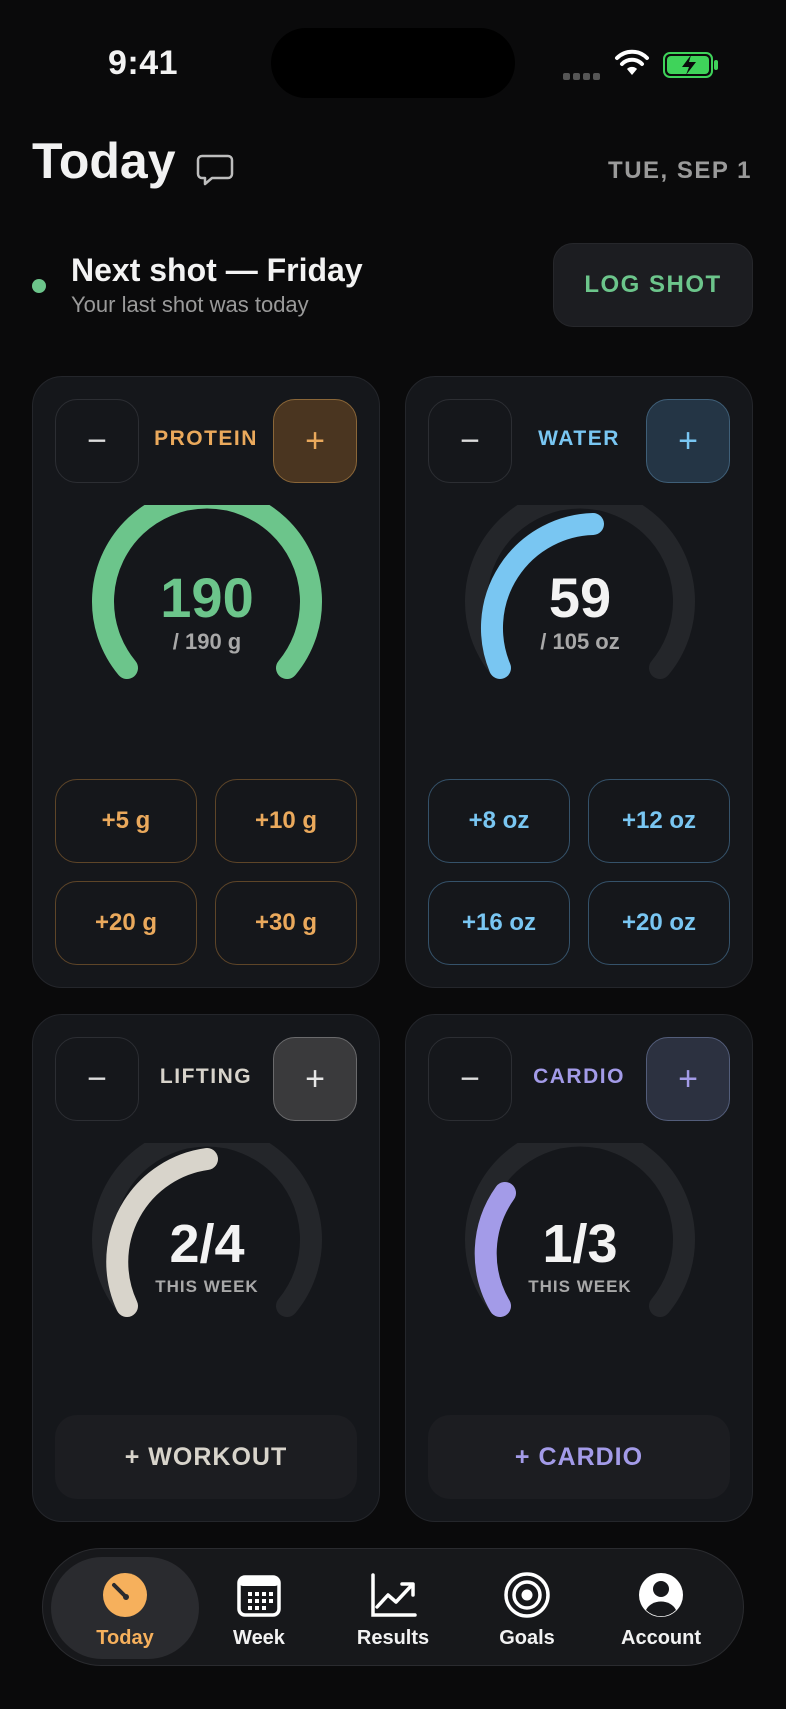 The image size is (786, 1709). I want to click on water-value: 59, so click(580, 597).